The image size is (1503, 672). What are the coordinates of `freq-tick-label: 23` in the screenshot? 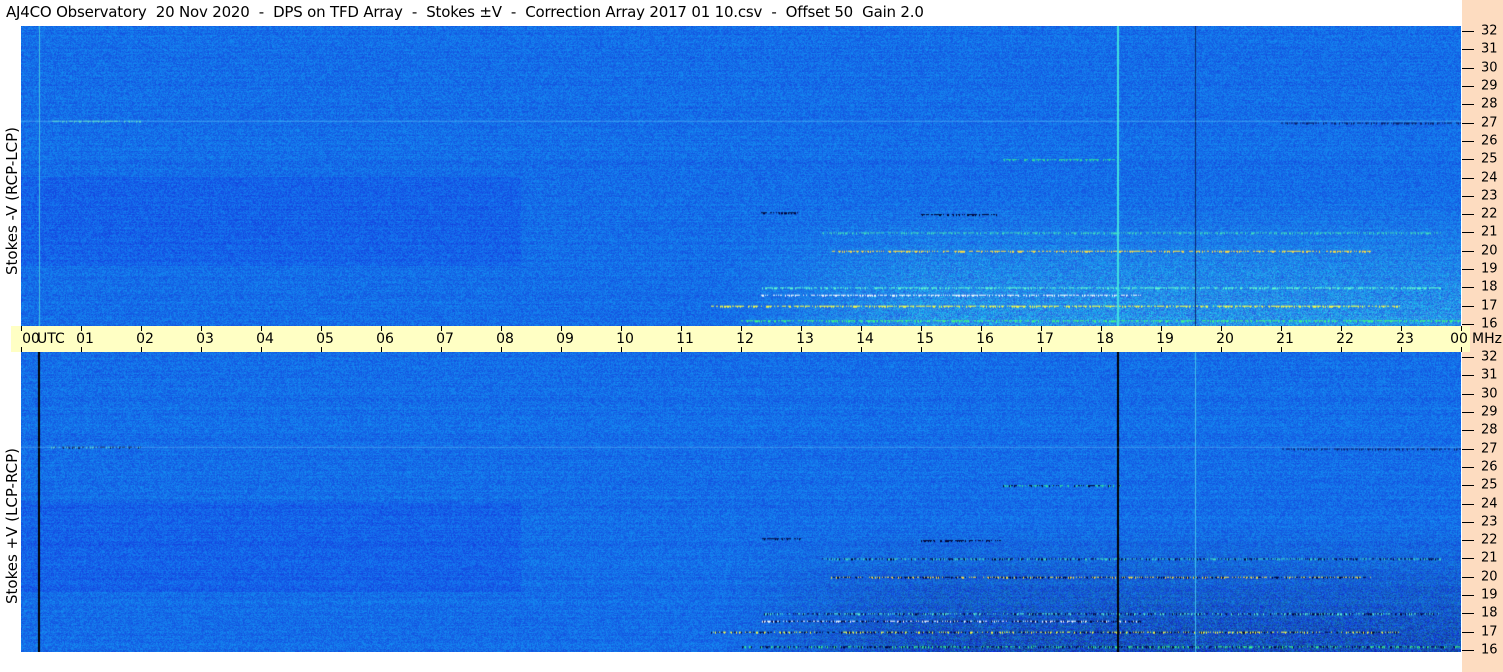 It's located at (1489, 196).